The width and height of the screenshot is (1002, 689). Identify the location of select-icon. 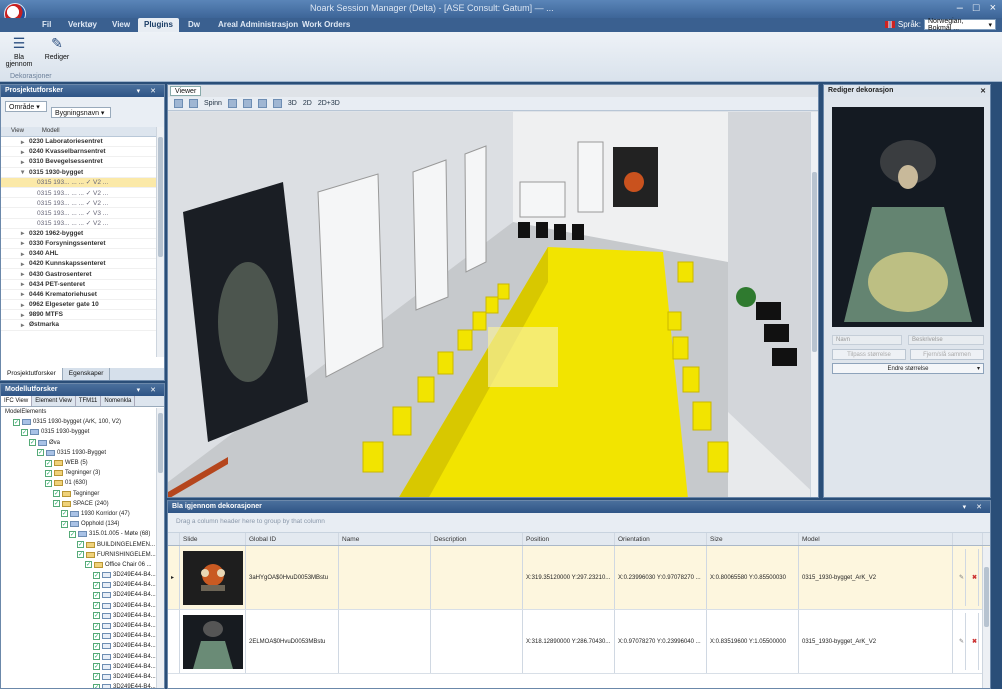
(178, 103).